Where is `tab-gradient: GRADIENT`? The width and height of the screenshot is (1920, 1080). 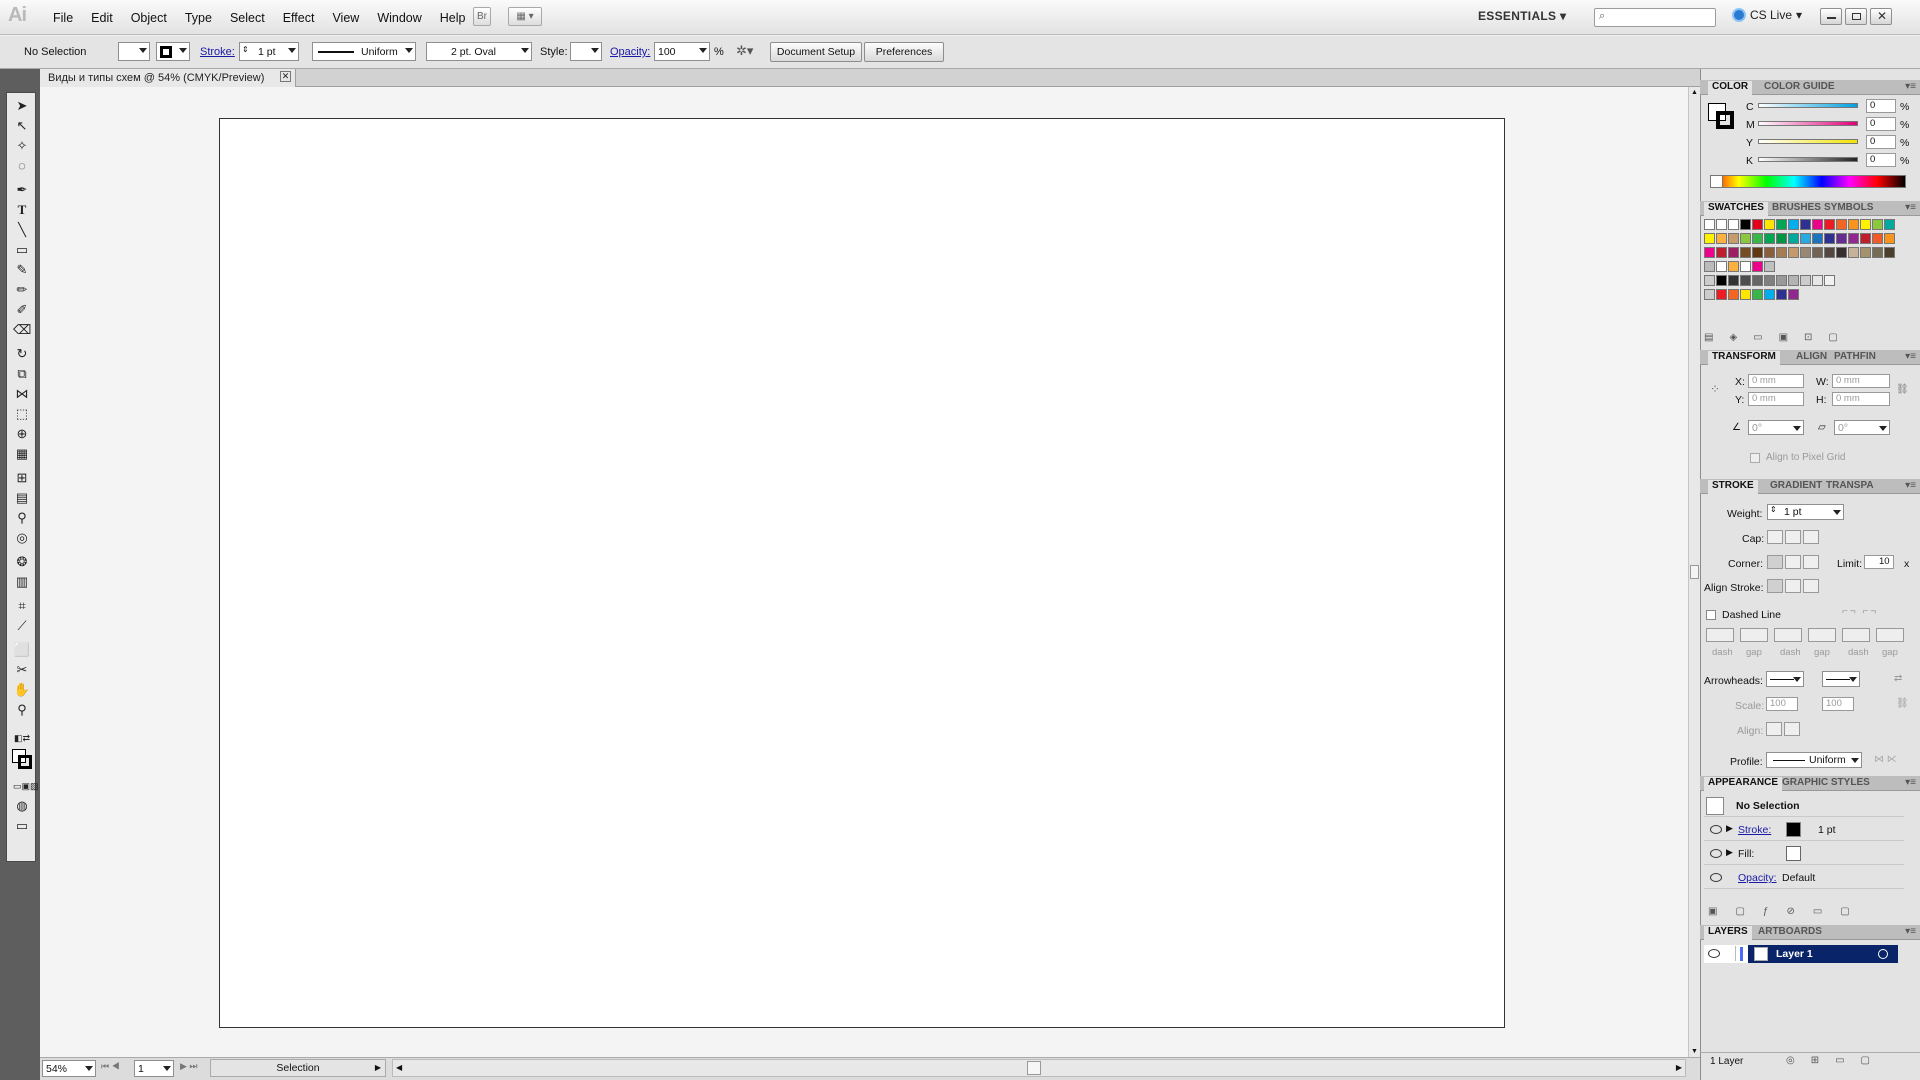 tab-gradient: GRADIENT is located at coordinates (1796, 485).